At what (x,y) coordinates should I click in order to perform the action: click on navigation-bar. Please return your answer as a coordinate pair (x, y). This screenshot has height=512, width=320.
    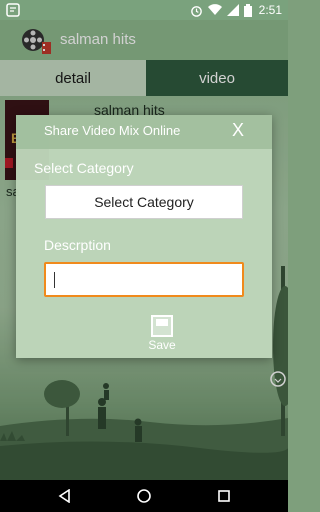
    Looking at the image, I should click on (144, 496).